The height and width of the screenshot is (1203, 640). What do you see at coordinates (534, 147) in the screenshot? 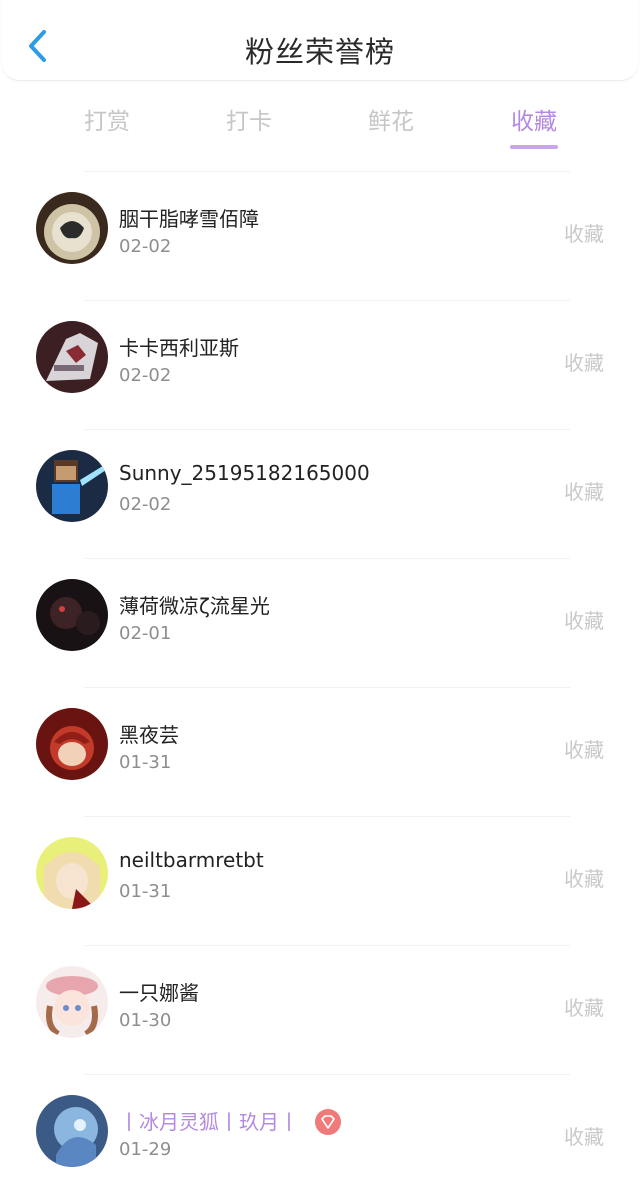
I see `active-tab-indicator` at bounding box center [534, 147].